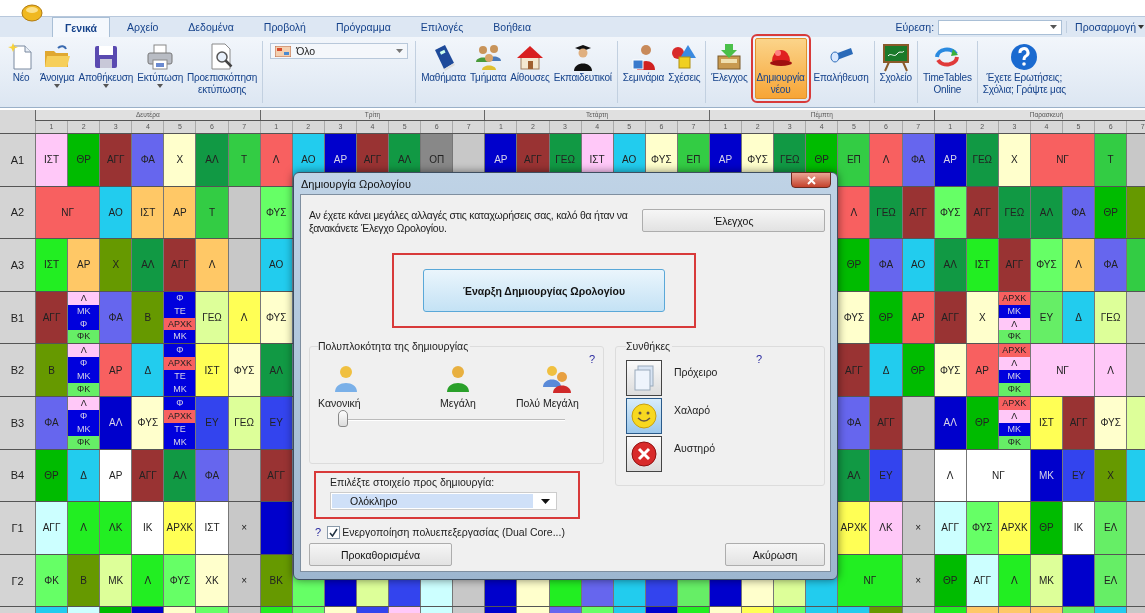  What do you see at coordinates (343, 418) in the screenshot?
I see `slider-thumb` at bounding box center [343, 418].